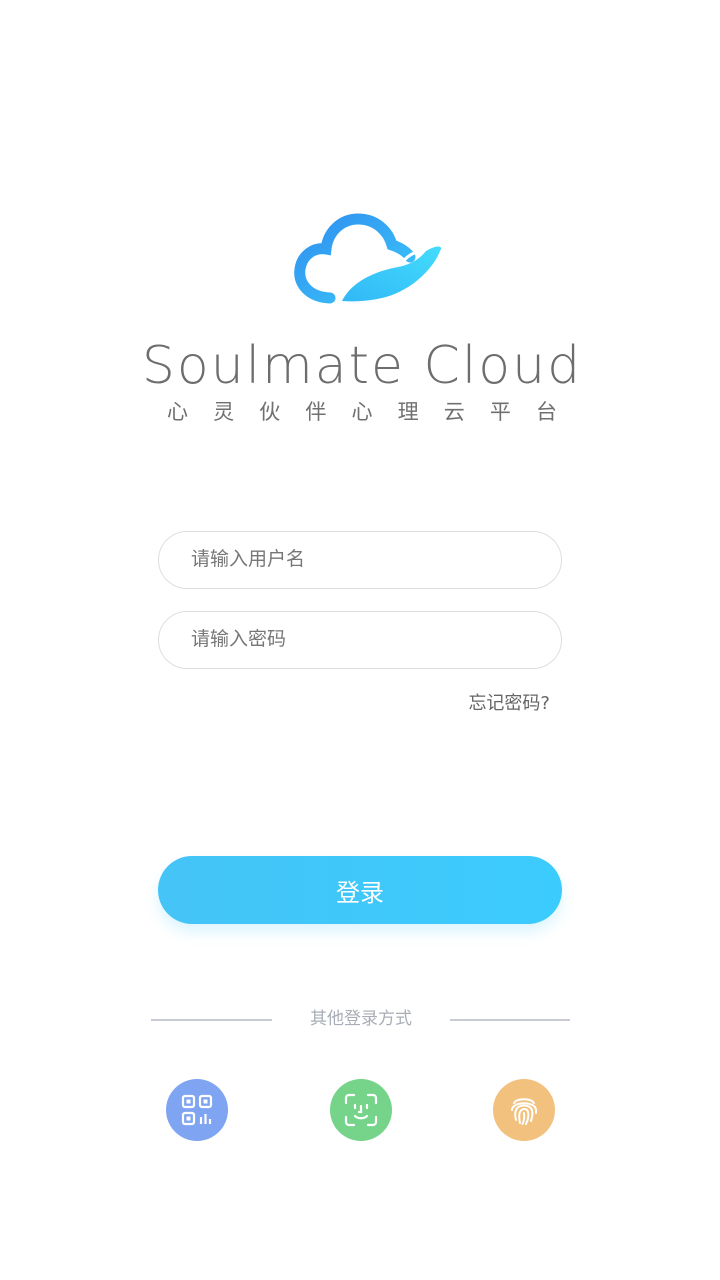 This screenshot has width=720, height=1280. I want to click on brand-name: Soulmate Cloud, so click(362, 366).